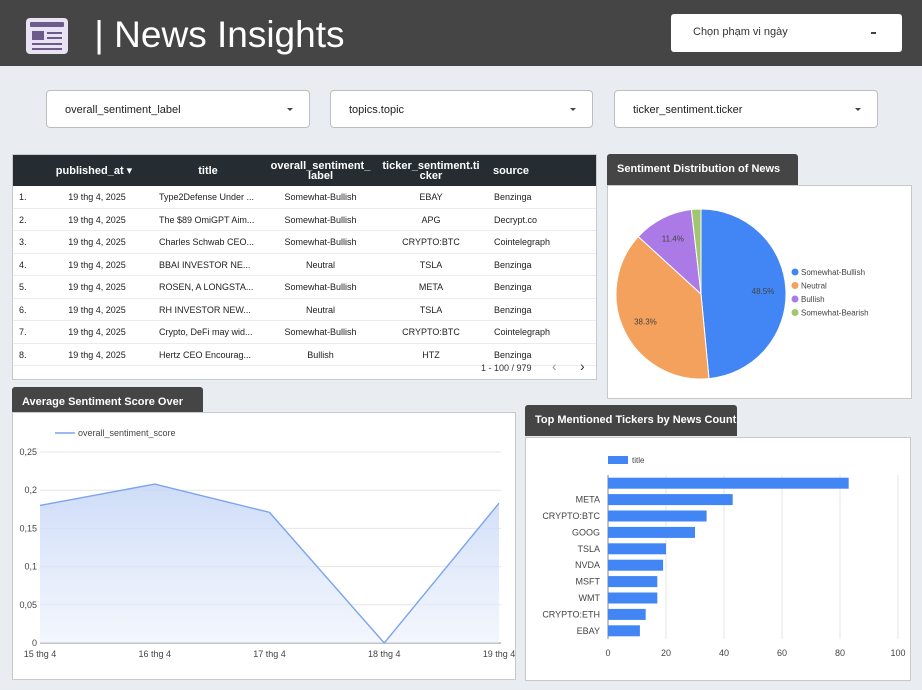 Image resolution: width=922 pixels, height=690 pixels. Describe the element at coordinates (666, 653) in the screenshot. I see `x-tick-label: 20` at that location.